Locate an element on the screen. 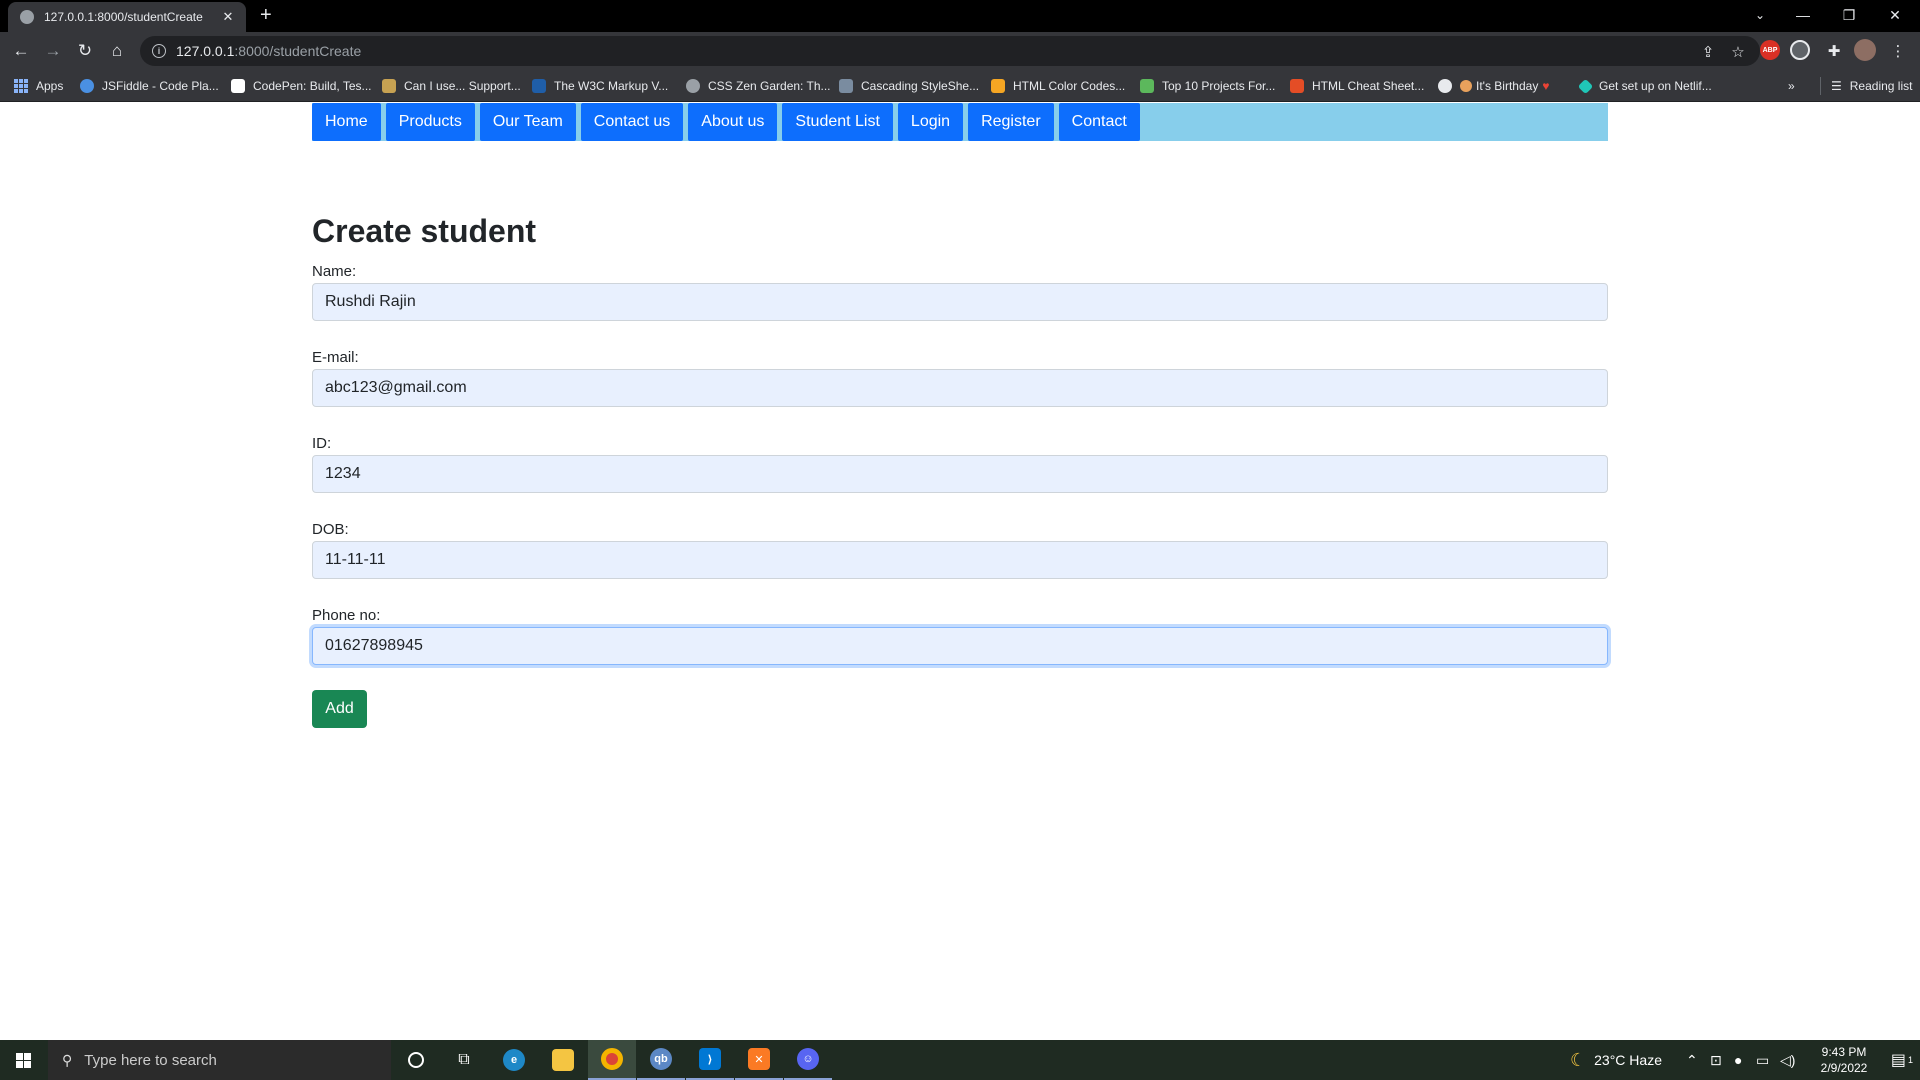 The width and height of the screenshot is (1920, 1080). browser-tab: 127.0.0.1:8000/studentCreate ✕ is located at coordinates (127, 17).